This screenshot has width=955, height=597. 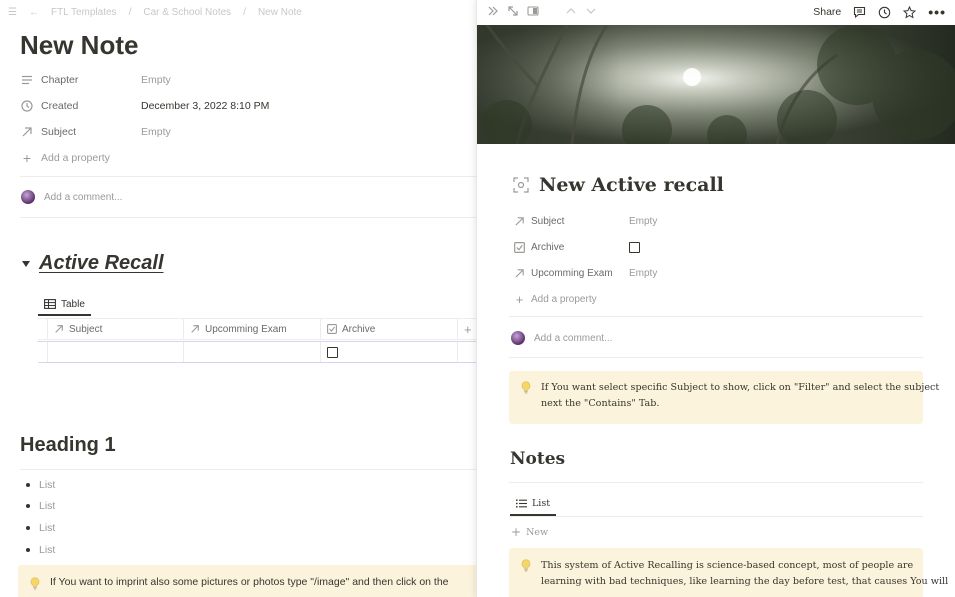 I want to click on back-arrow-icon: ←, so click(x=34, y=12).